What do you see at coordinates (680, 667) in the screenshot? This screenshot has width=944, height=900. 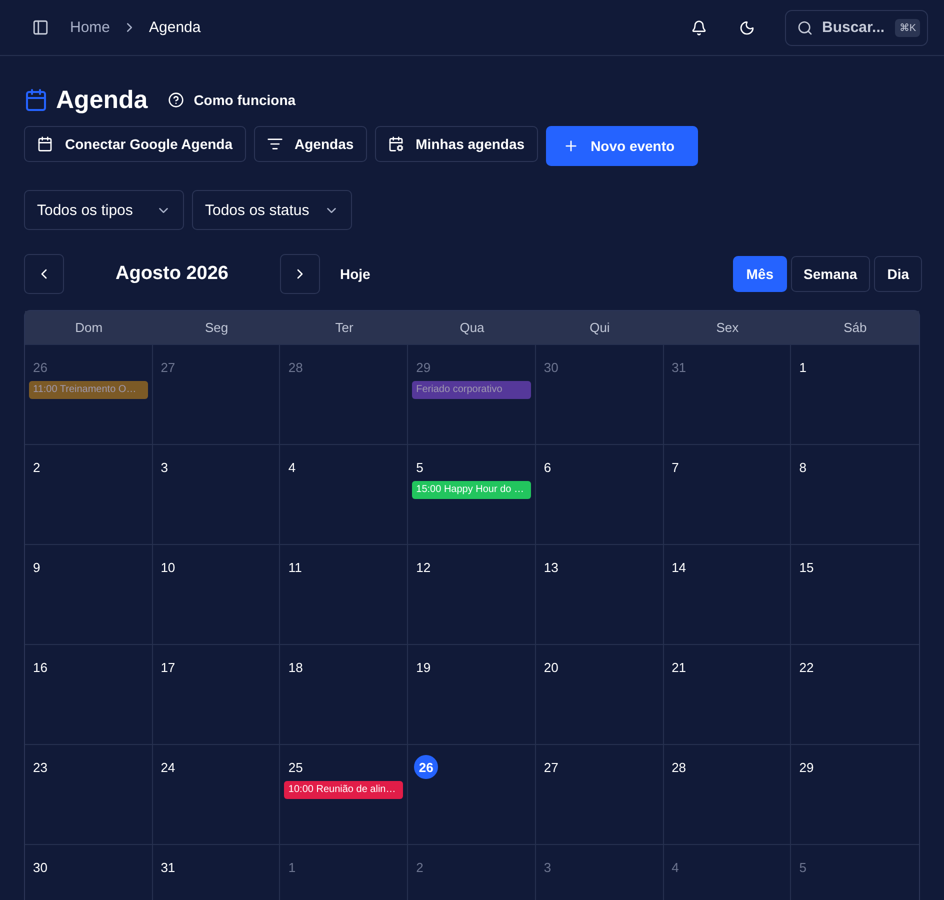 I see `day-number: 21` at bounding box center [680, 667].